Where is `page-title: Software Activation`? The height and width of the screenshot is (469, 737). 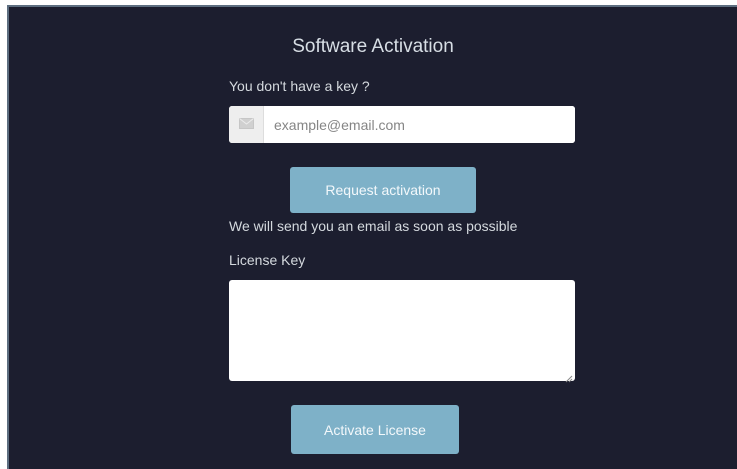
page-title: Software Activation is located at coordinates (373, 46).